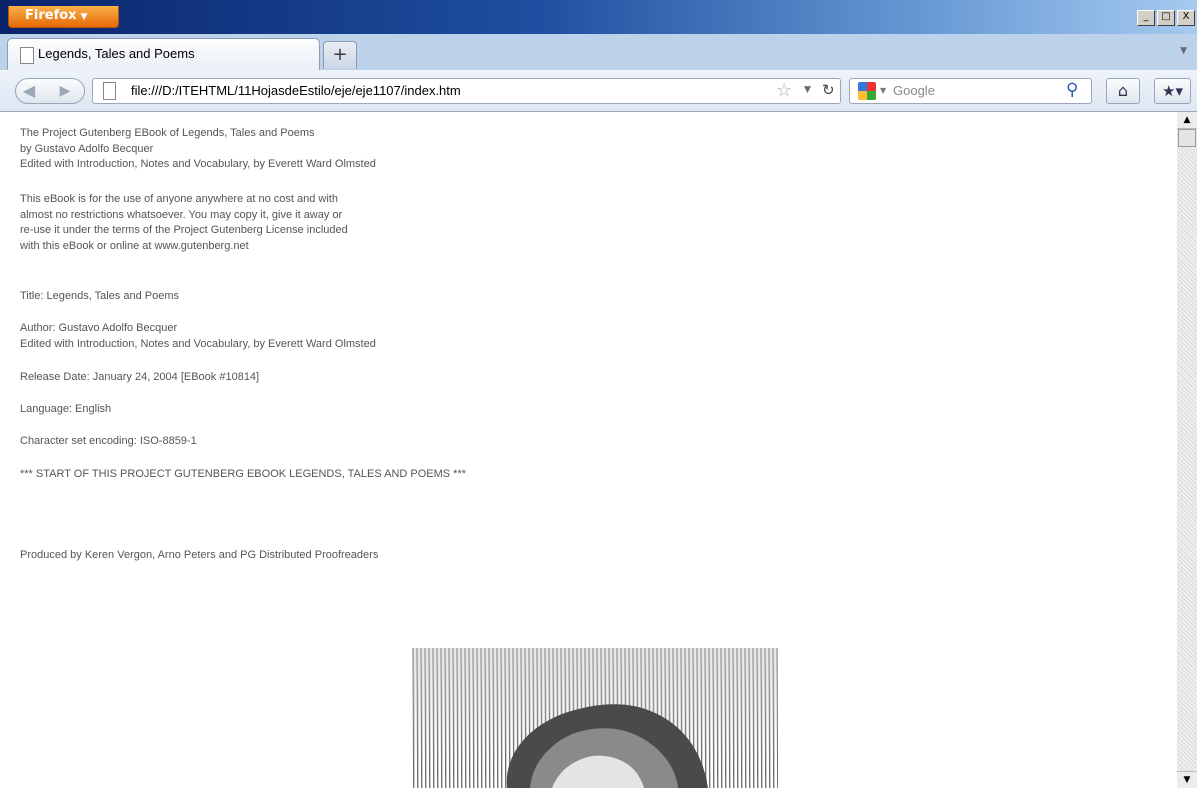 This screenshot has width=1197, height=788. I want to click on url-history-chevron-icon: ▼, so click(807, 90).